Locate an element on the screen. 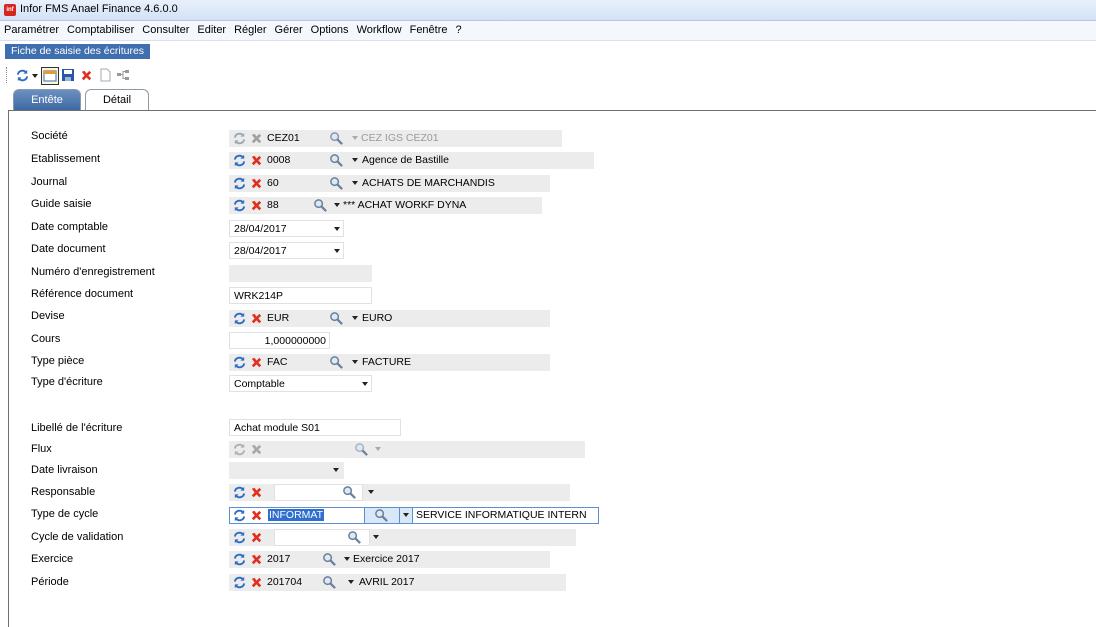 This screenshot has width=1096, height=627. type-piece-field: FAC FACTURE is located at coordinates (389, 362).